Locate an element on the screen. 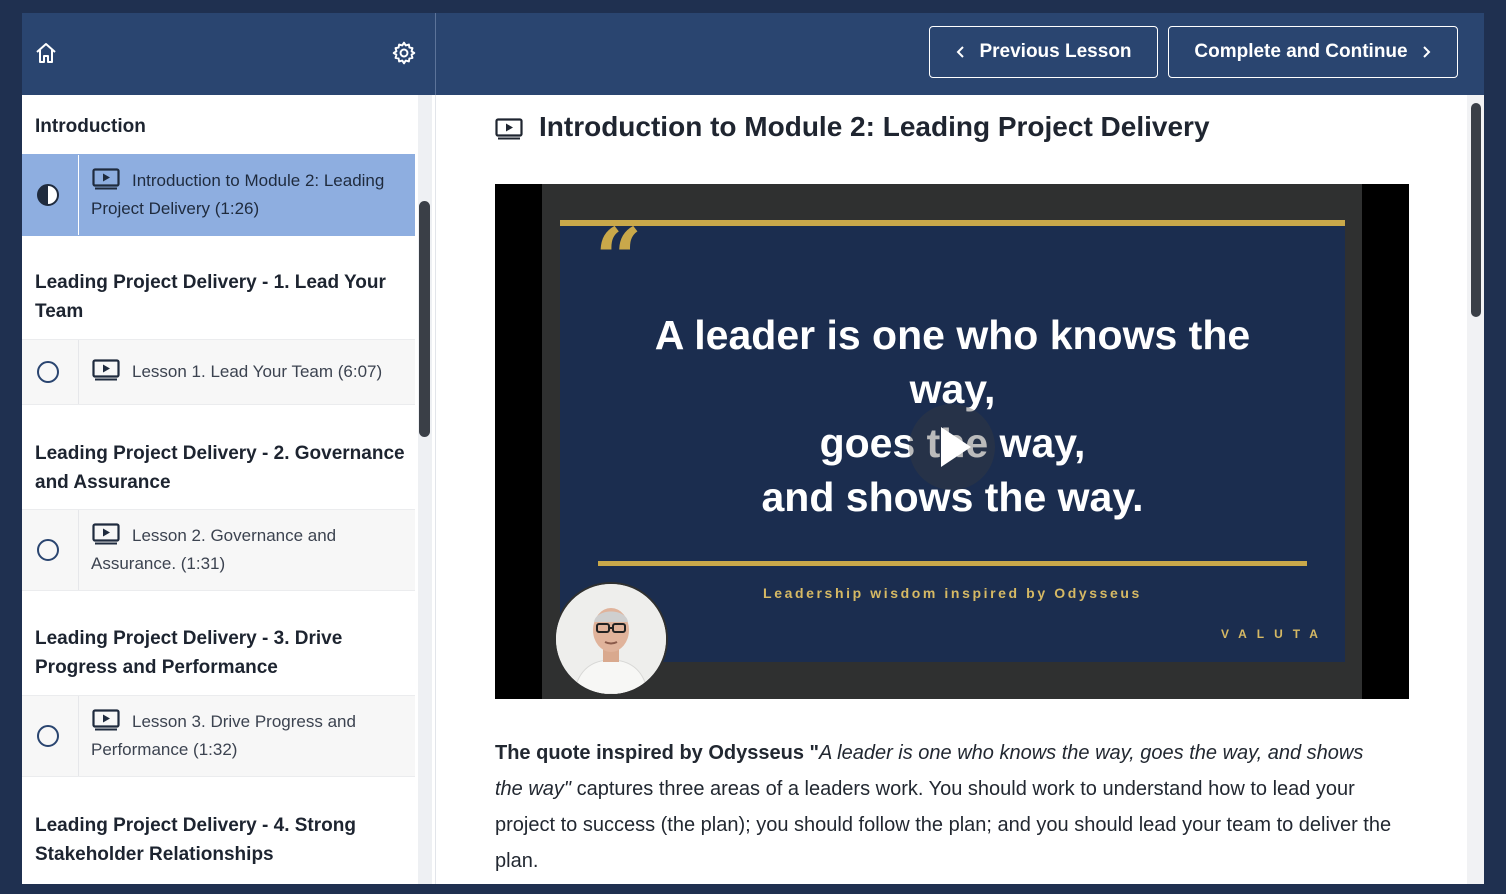 The width and height of the screenshot is (1506, 894). lesson-text: Lesson 1. Lead Your Team (6:07) is located at coordinates (248, 372).